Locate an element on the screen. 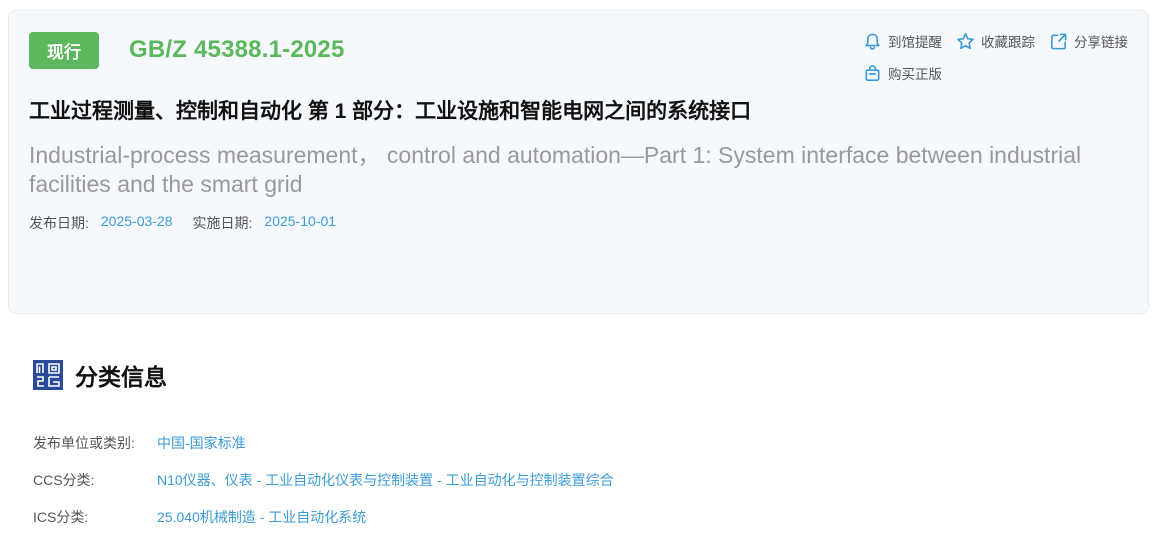 This screenshot has height=544, width=1157. buy-button: 购买正版 is located at coordinates (902, 73).